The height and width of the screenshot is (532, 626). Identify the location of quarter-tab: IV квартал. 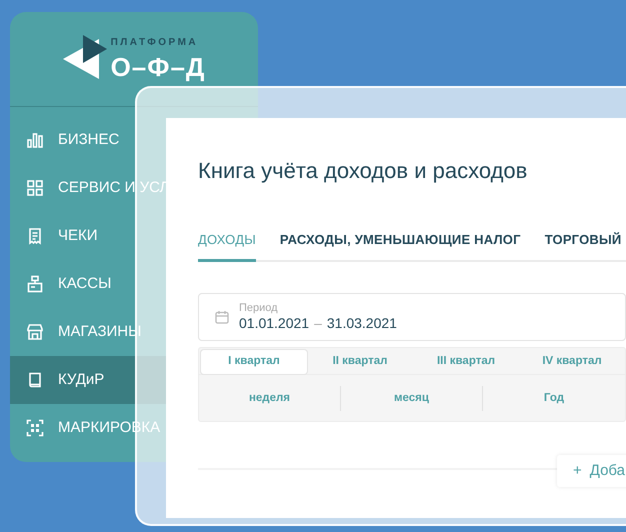
(572, 362).